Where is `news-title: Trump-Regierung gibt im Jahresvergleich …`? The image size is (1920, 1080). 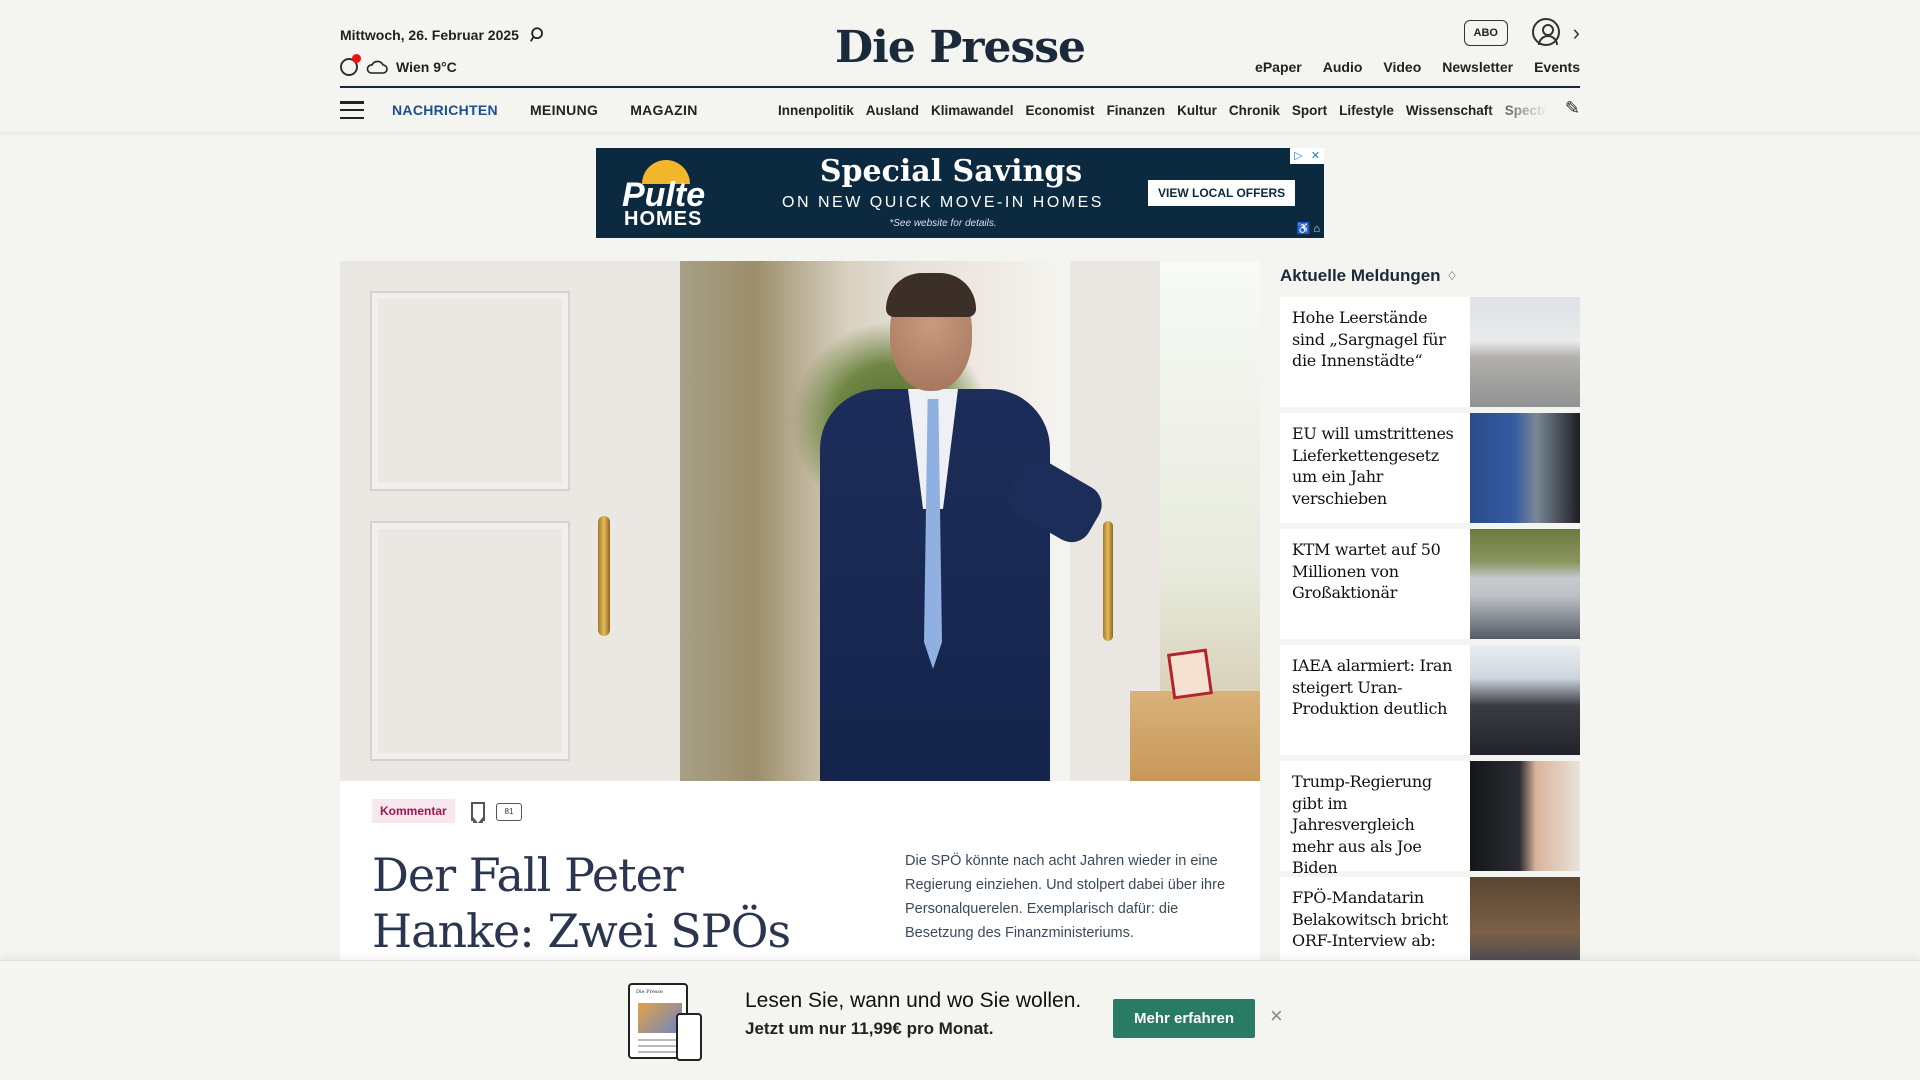 news-title: Trump-Regierung gibt im Jahresvergleich … is located at coordinates (1375, 819).